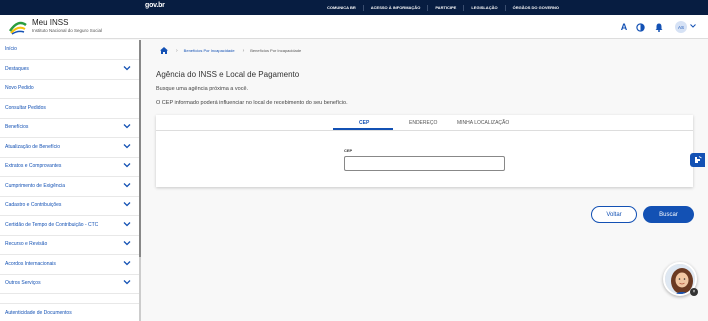 The image size is (708, 321). I want to click on search-button: Buscar, so click(668, 214).